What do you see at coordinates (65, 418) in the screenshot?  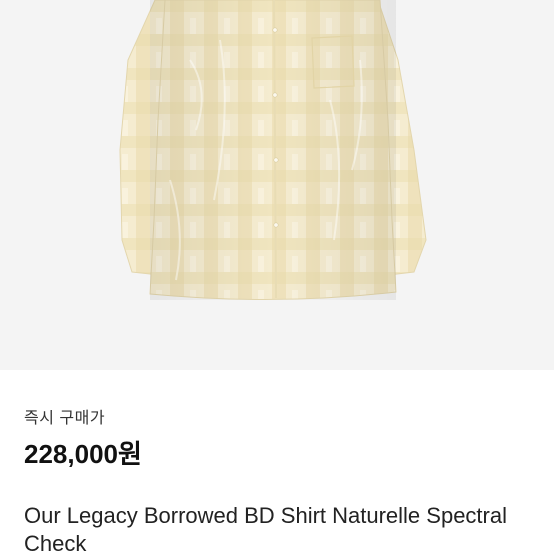 I see `instant-purchase-label: 즉시 구매가` at bounding box center [65, 418].